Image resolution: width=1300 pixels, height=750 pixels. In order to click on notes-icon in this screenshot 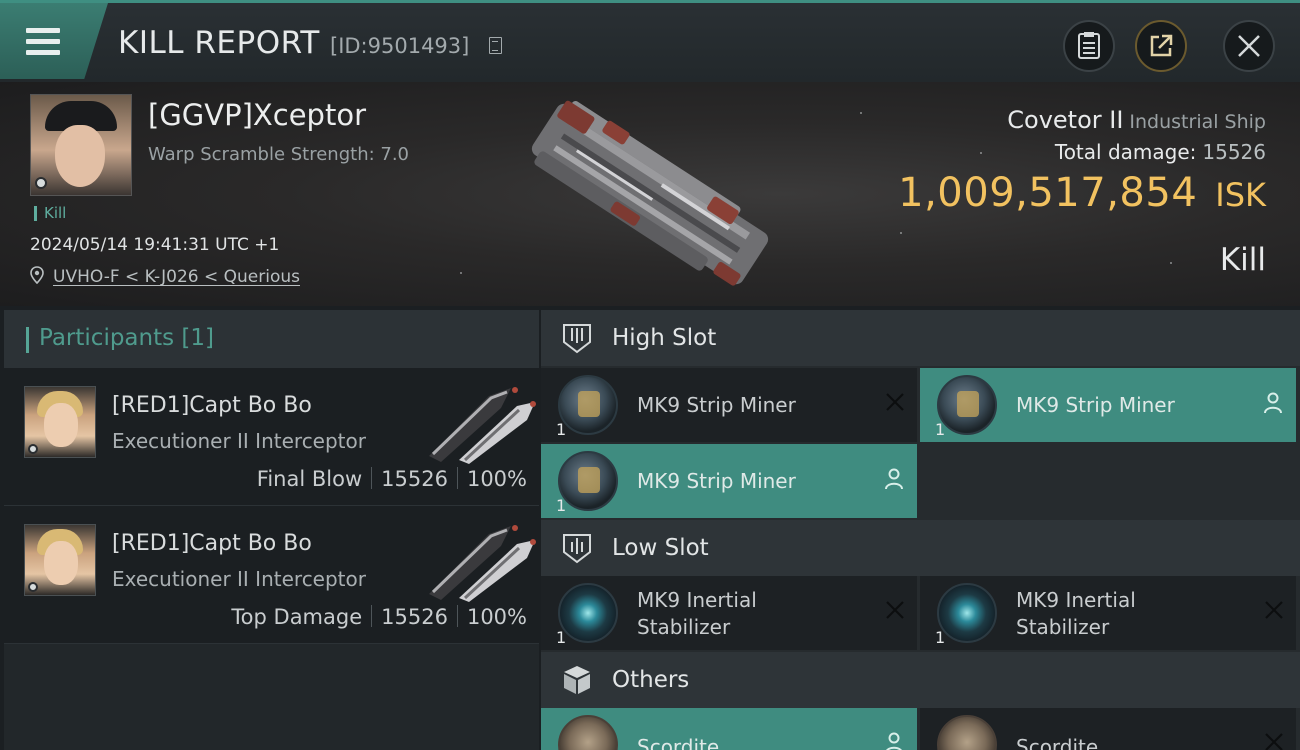, I will do `click(1089, 45)`.